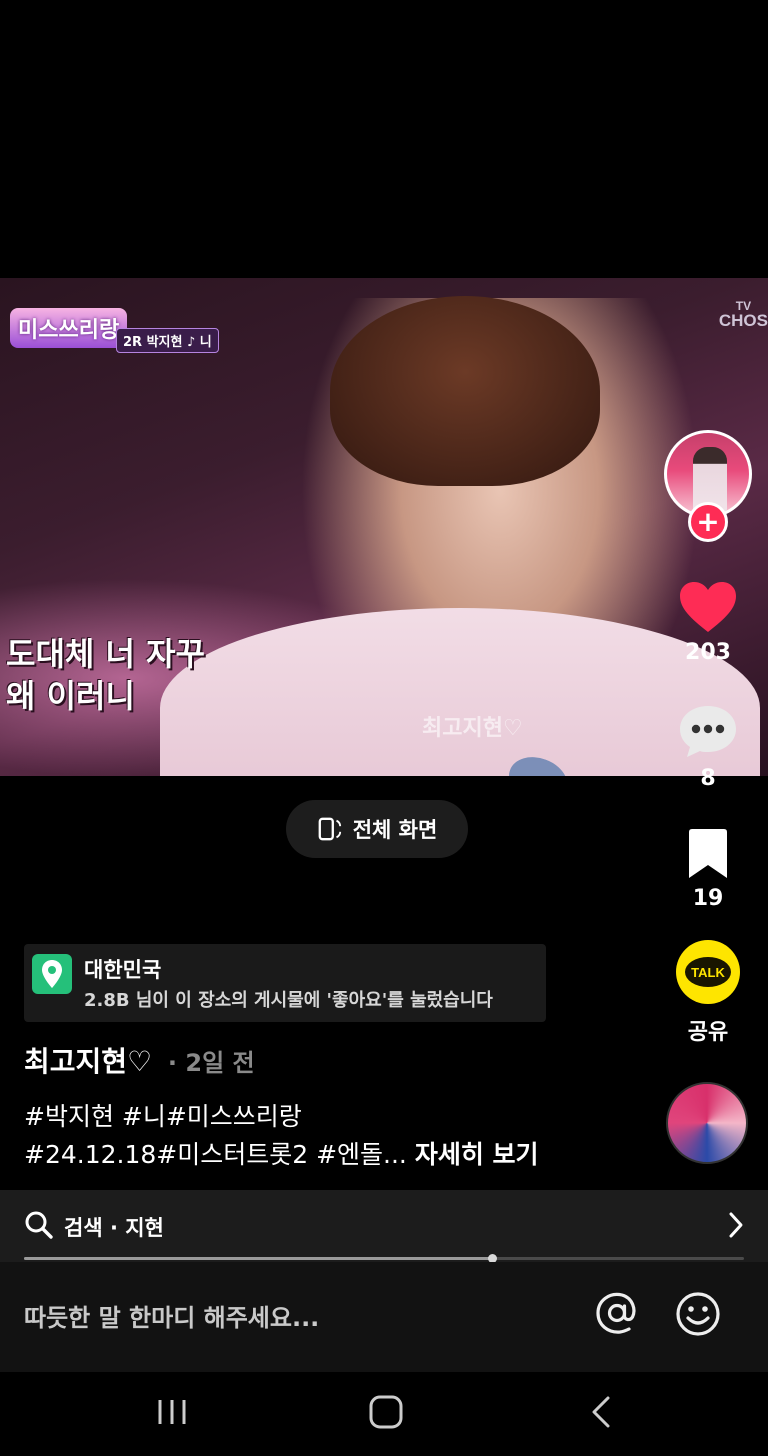  I want to click on system-navigation-bar, so click(384, 1414).